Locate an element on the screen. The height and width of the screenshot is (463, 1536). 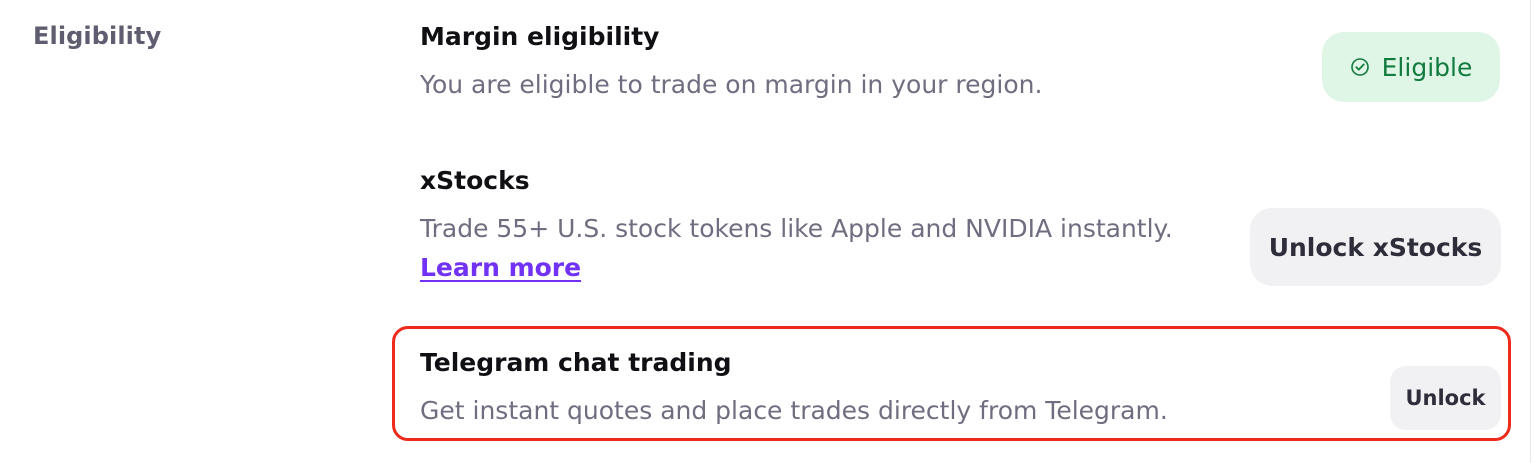
margin-eligibility-title: Margin eligibility is located at coordinates (540, 36).